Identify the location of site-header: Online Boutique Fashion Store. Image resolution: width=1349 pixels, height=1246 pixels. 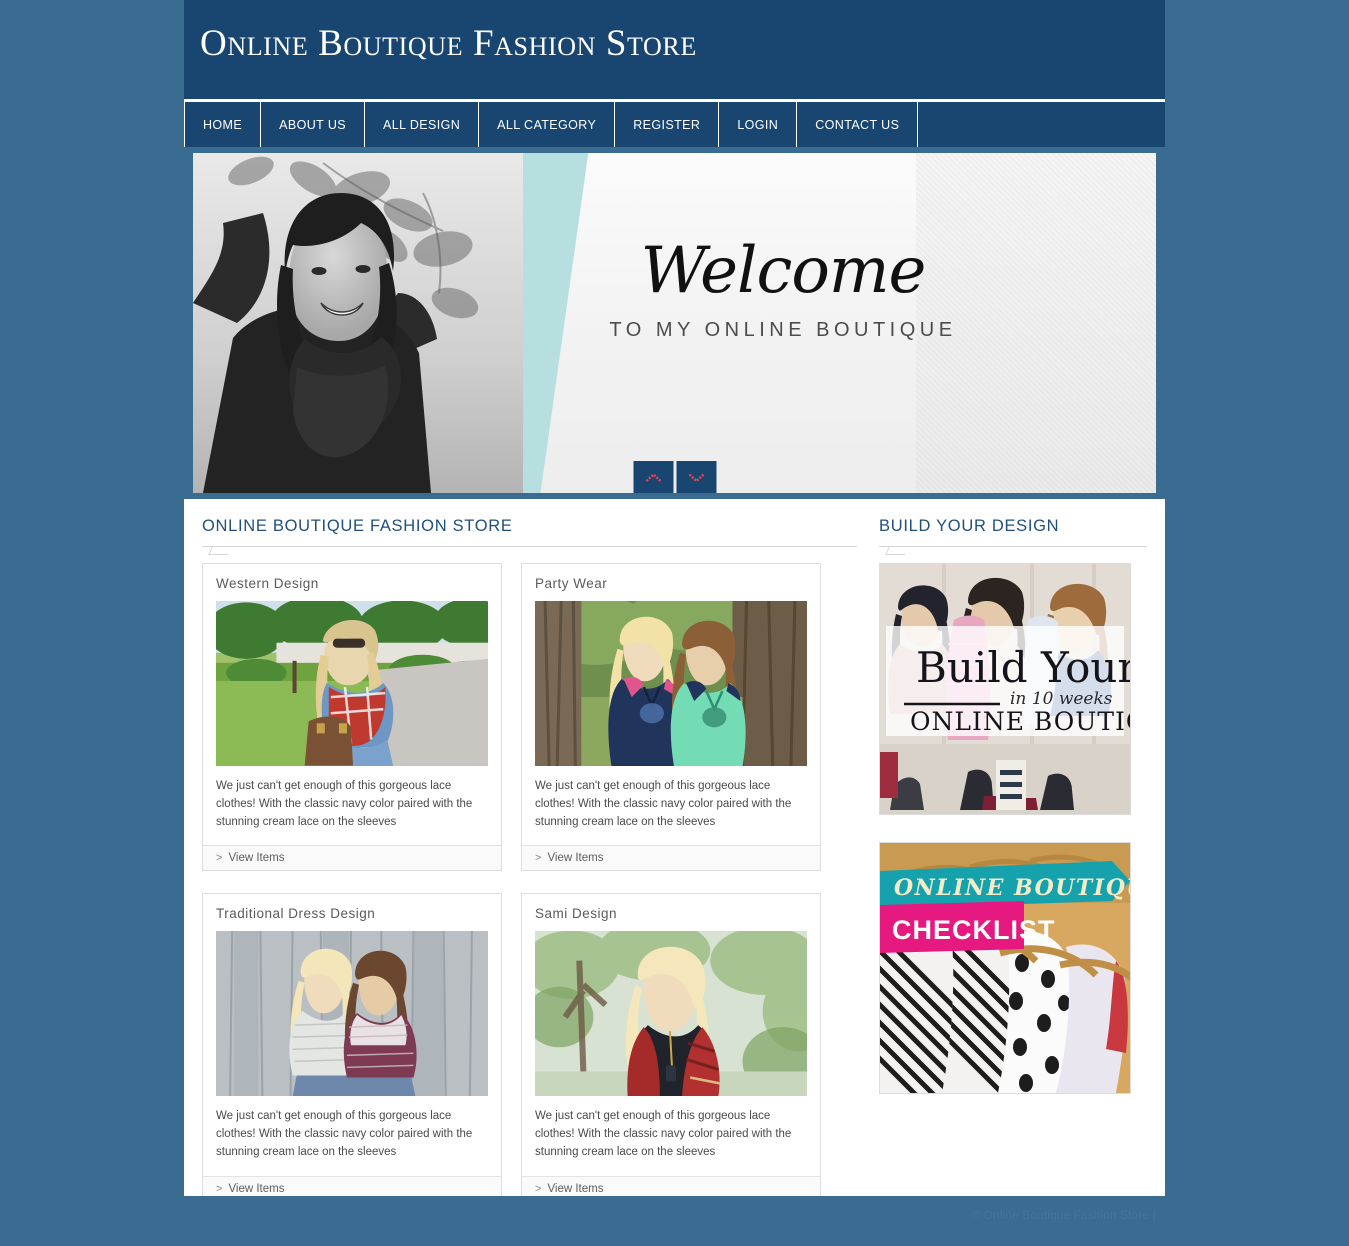
(674, 49).